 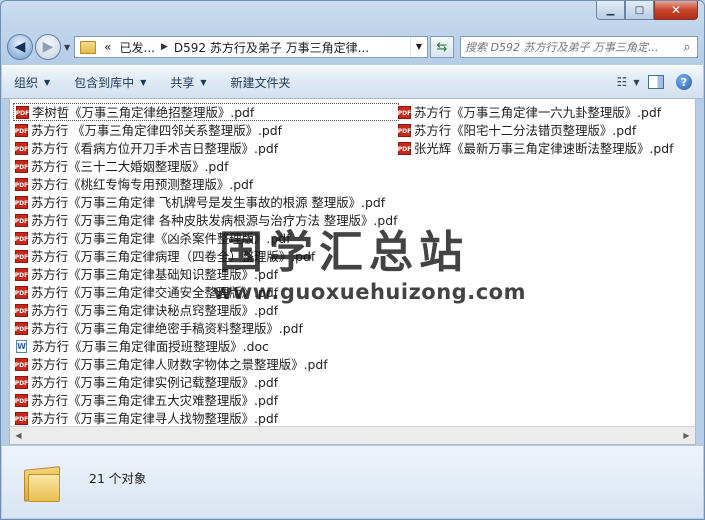 What do you see at coordinates (130, 166) in the screenshot?
I see `file-name: 苏方行《三十二大婚姻整理版》.pdf` at bounding box center [130, 166].